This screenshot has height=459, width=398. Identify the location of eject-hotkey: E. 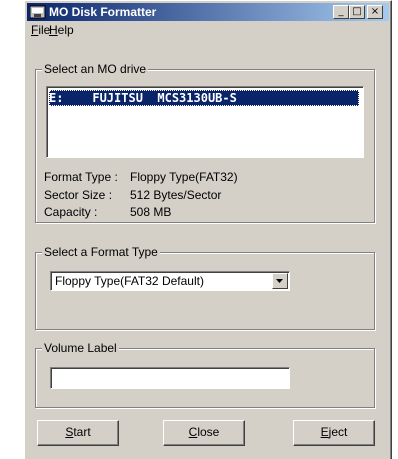
(324, 432).